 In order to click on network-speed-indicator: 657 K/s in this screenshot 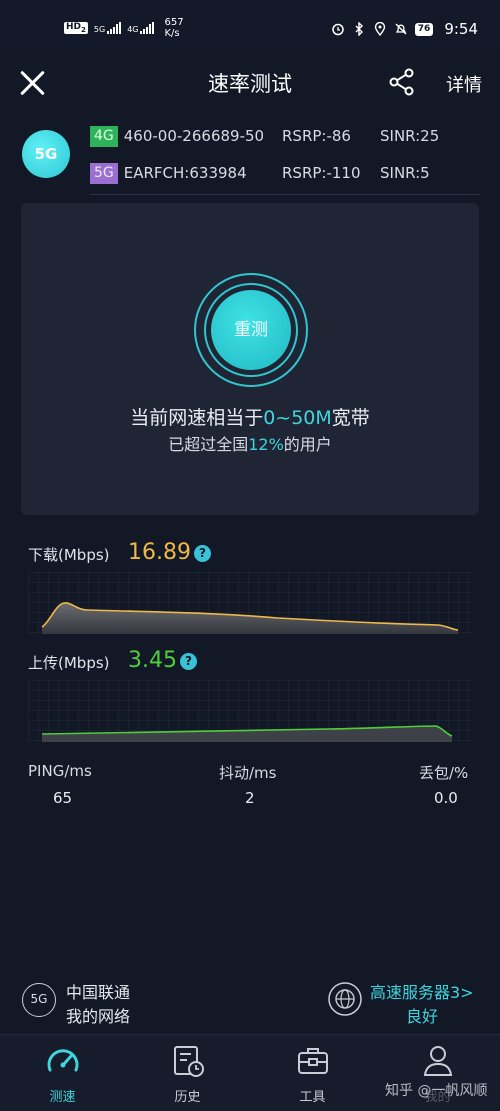, I will do `click(174, 28)`.